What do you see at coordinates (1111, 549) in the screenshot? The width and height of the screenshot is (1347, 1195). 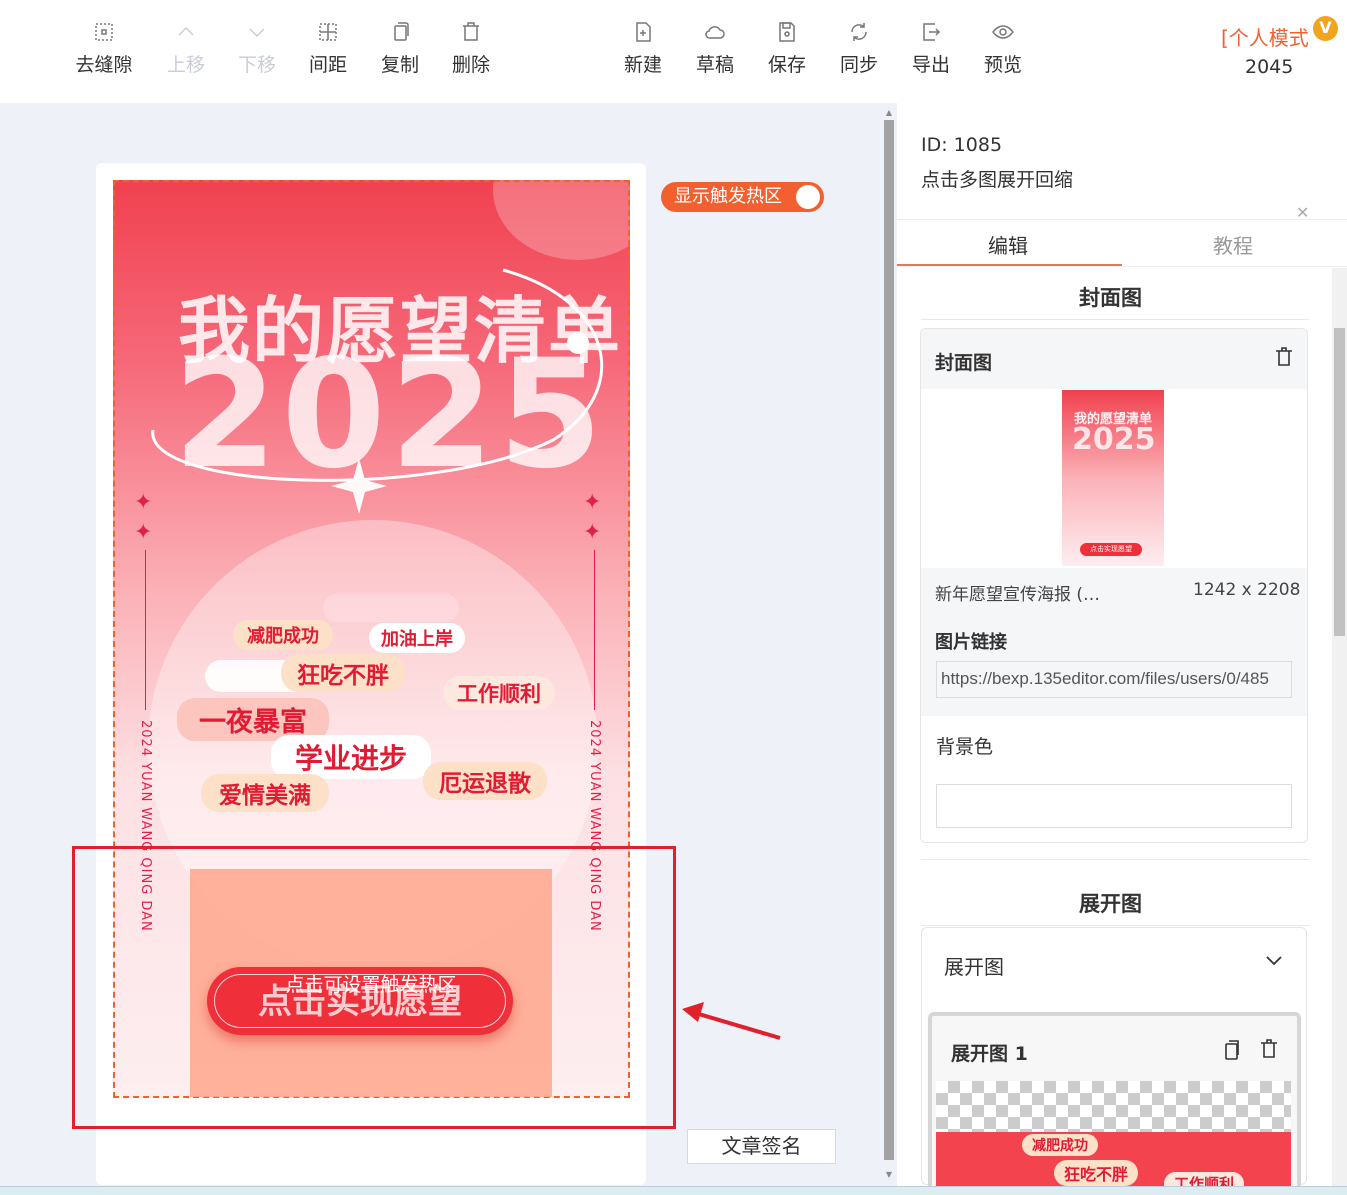 I see `thumb-cta: 点击实现愿望` at bounding box center [1111, 549].